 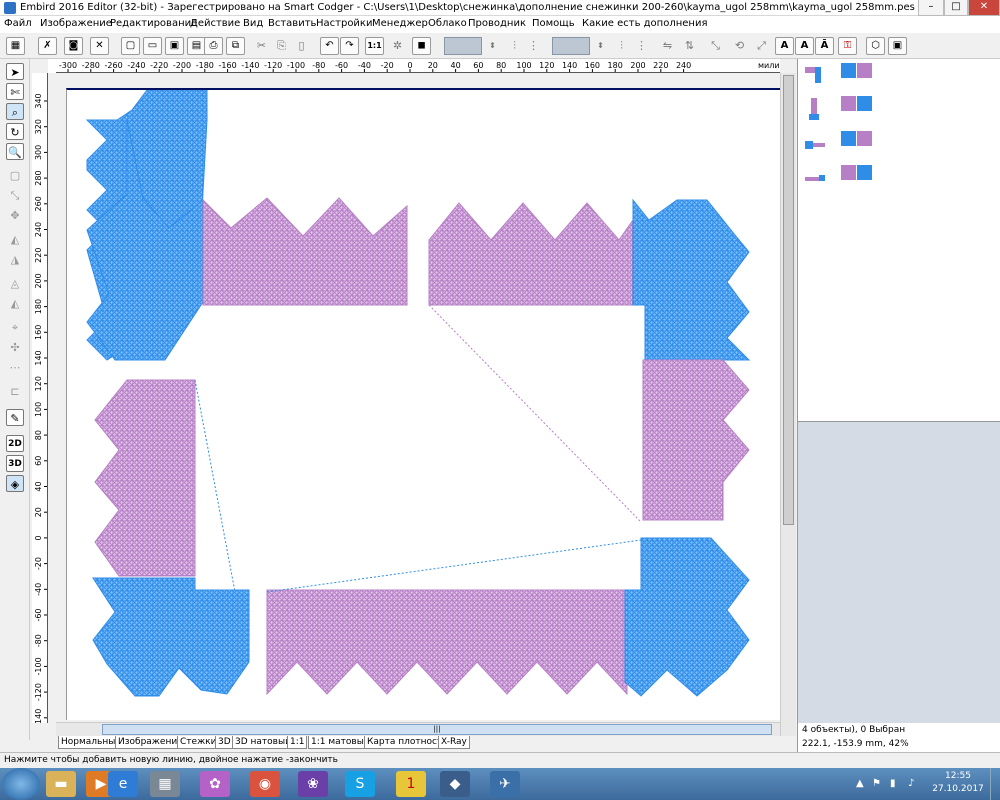 What do you see at coordinates (15, 303) in the screenshot?
I see `skew-v-icon: ◭` at bounding box center [15, 303].